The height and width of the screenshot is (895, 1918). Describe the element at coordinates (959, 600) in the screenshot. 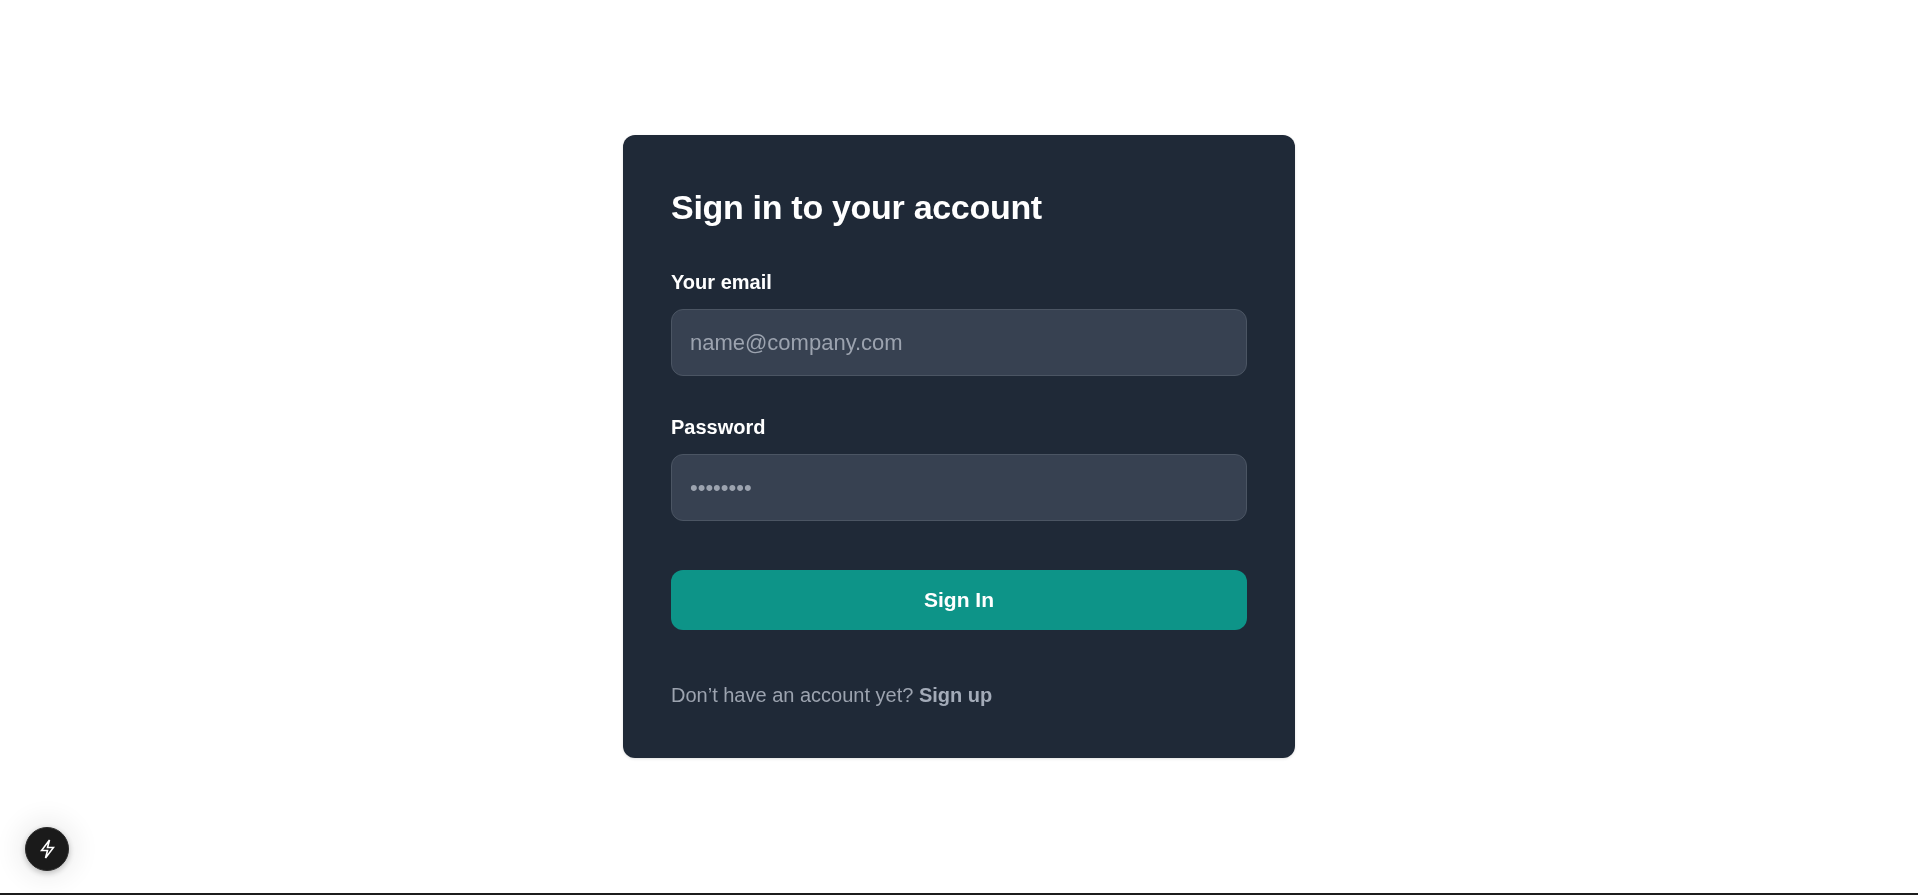

I see `sign-in-button: Sign In` at that location.